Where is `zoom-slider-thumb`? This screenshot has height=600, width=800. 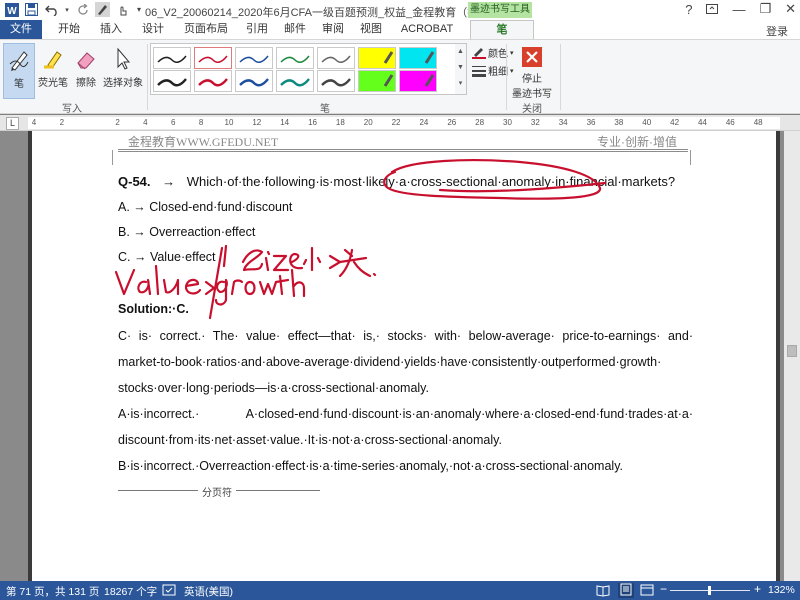 zoom-slider-thumb is located at coordinates (709, 590).